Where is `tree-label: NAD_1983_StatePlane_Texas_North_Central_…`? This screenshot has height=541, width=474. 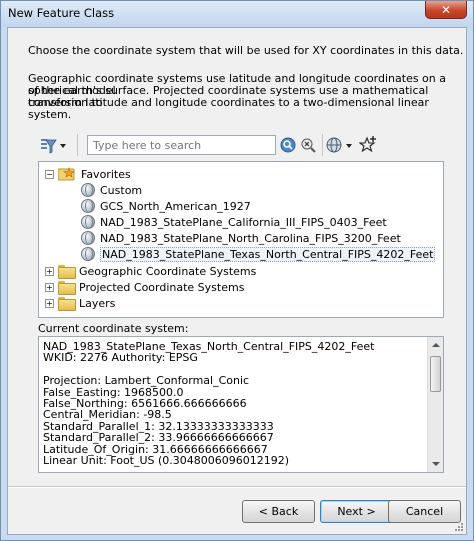
tree-label: NAD_1983_StatePlane_Texas_North_Central_… is located at coordinates (268, 254).